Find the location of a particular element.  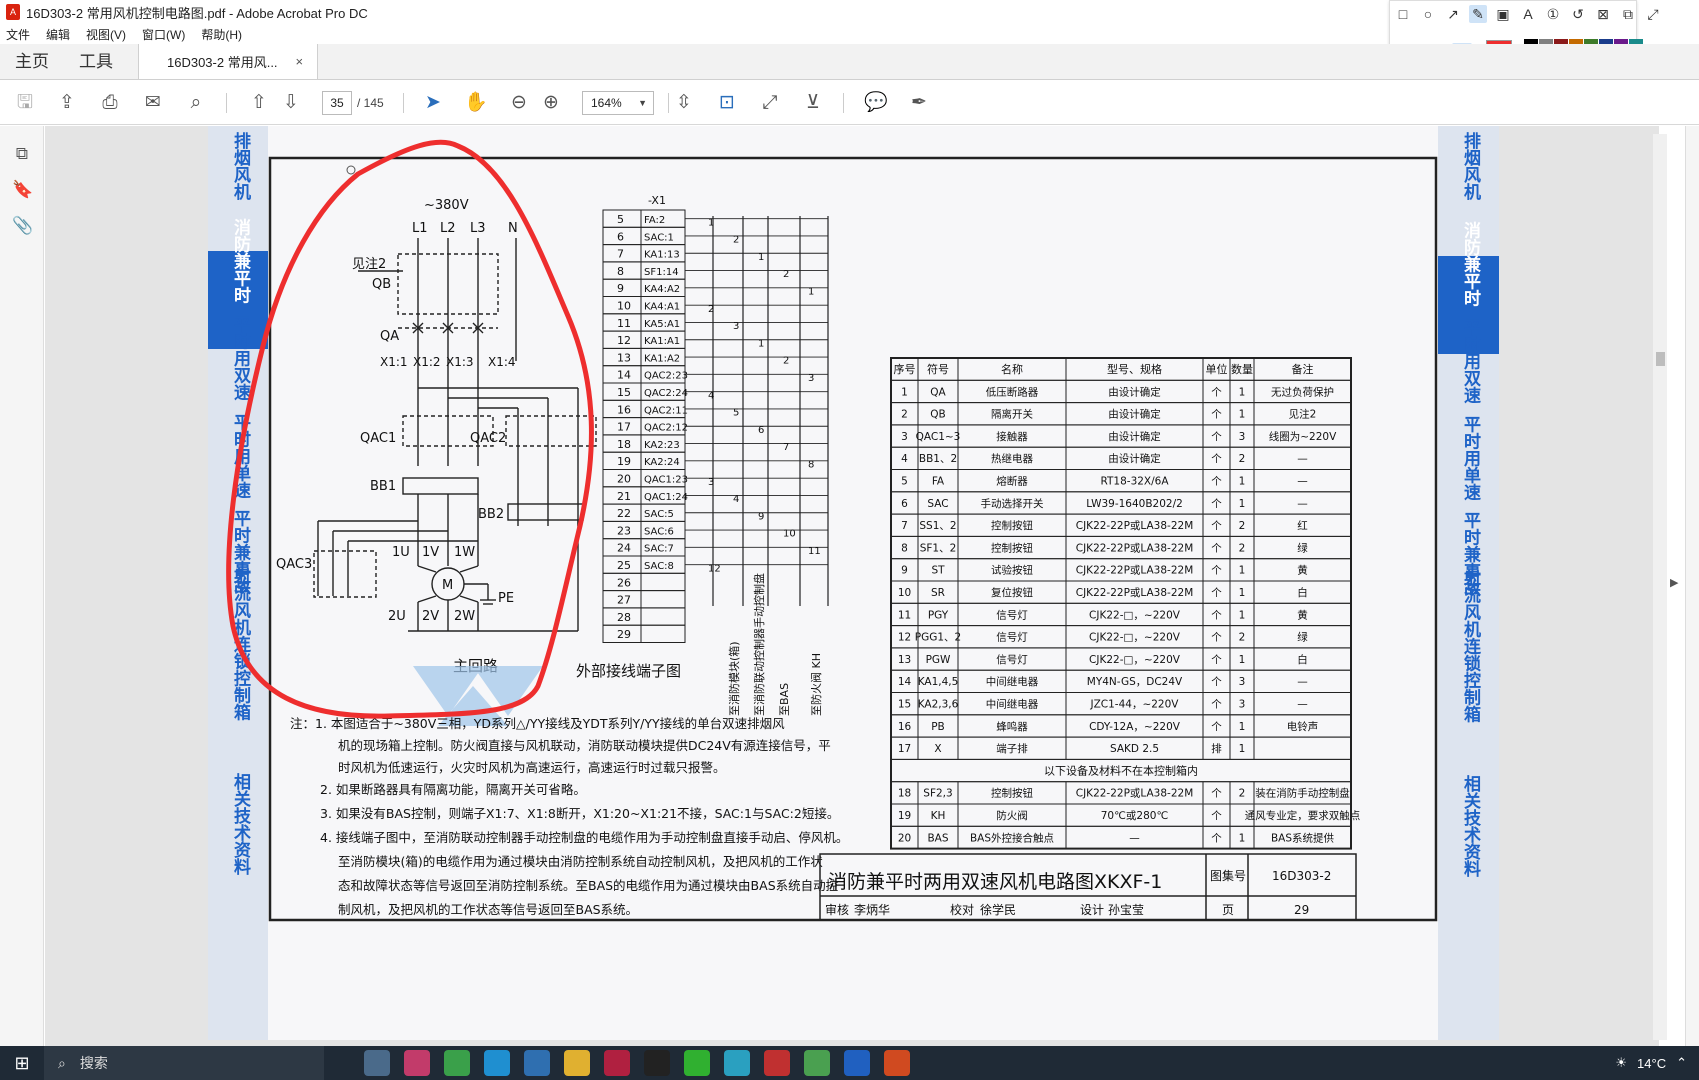

qq-icon is located at coordinates (657, 1063).